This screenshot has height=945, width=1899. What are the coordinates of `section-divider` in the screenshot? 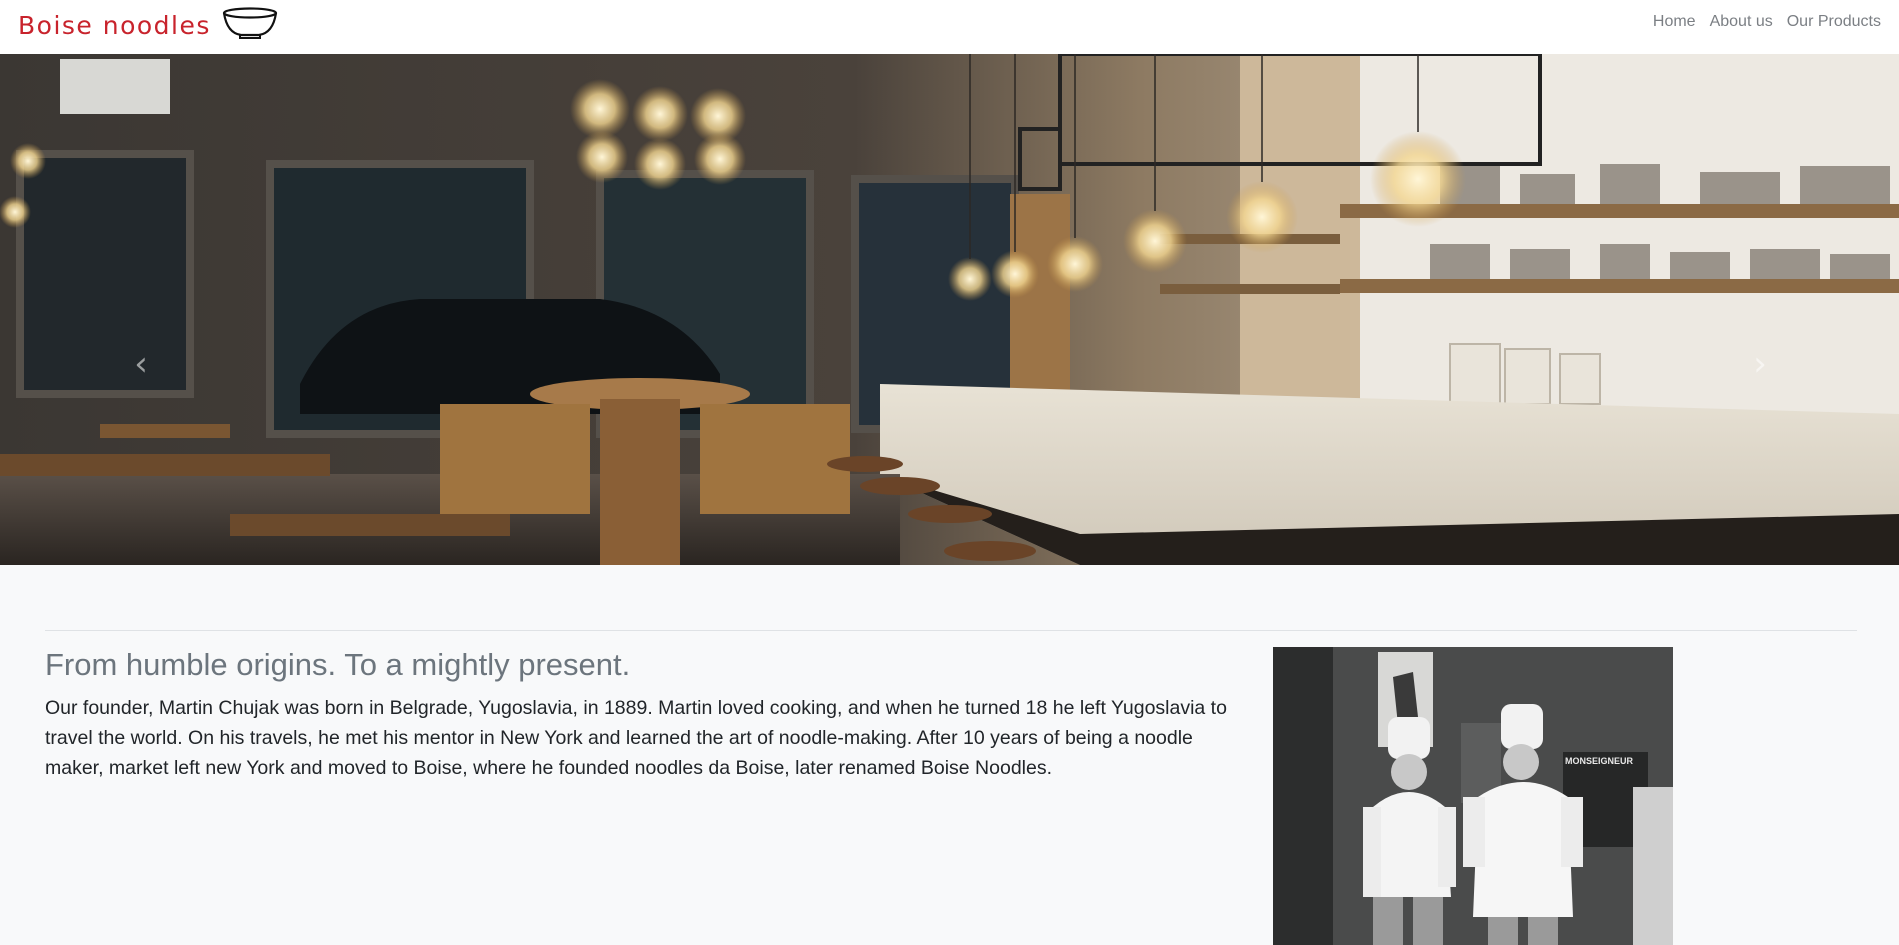 It's located at (951, 630).